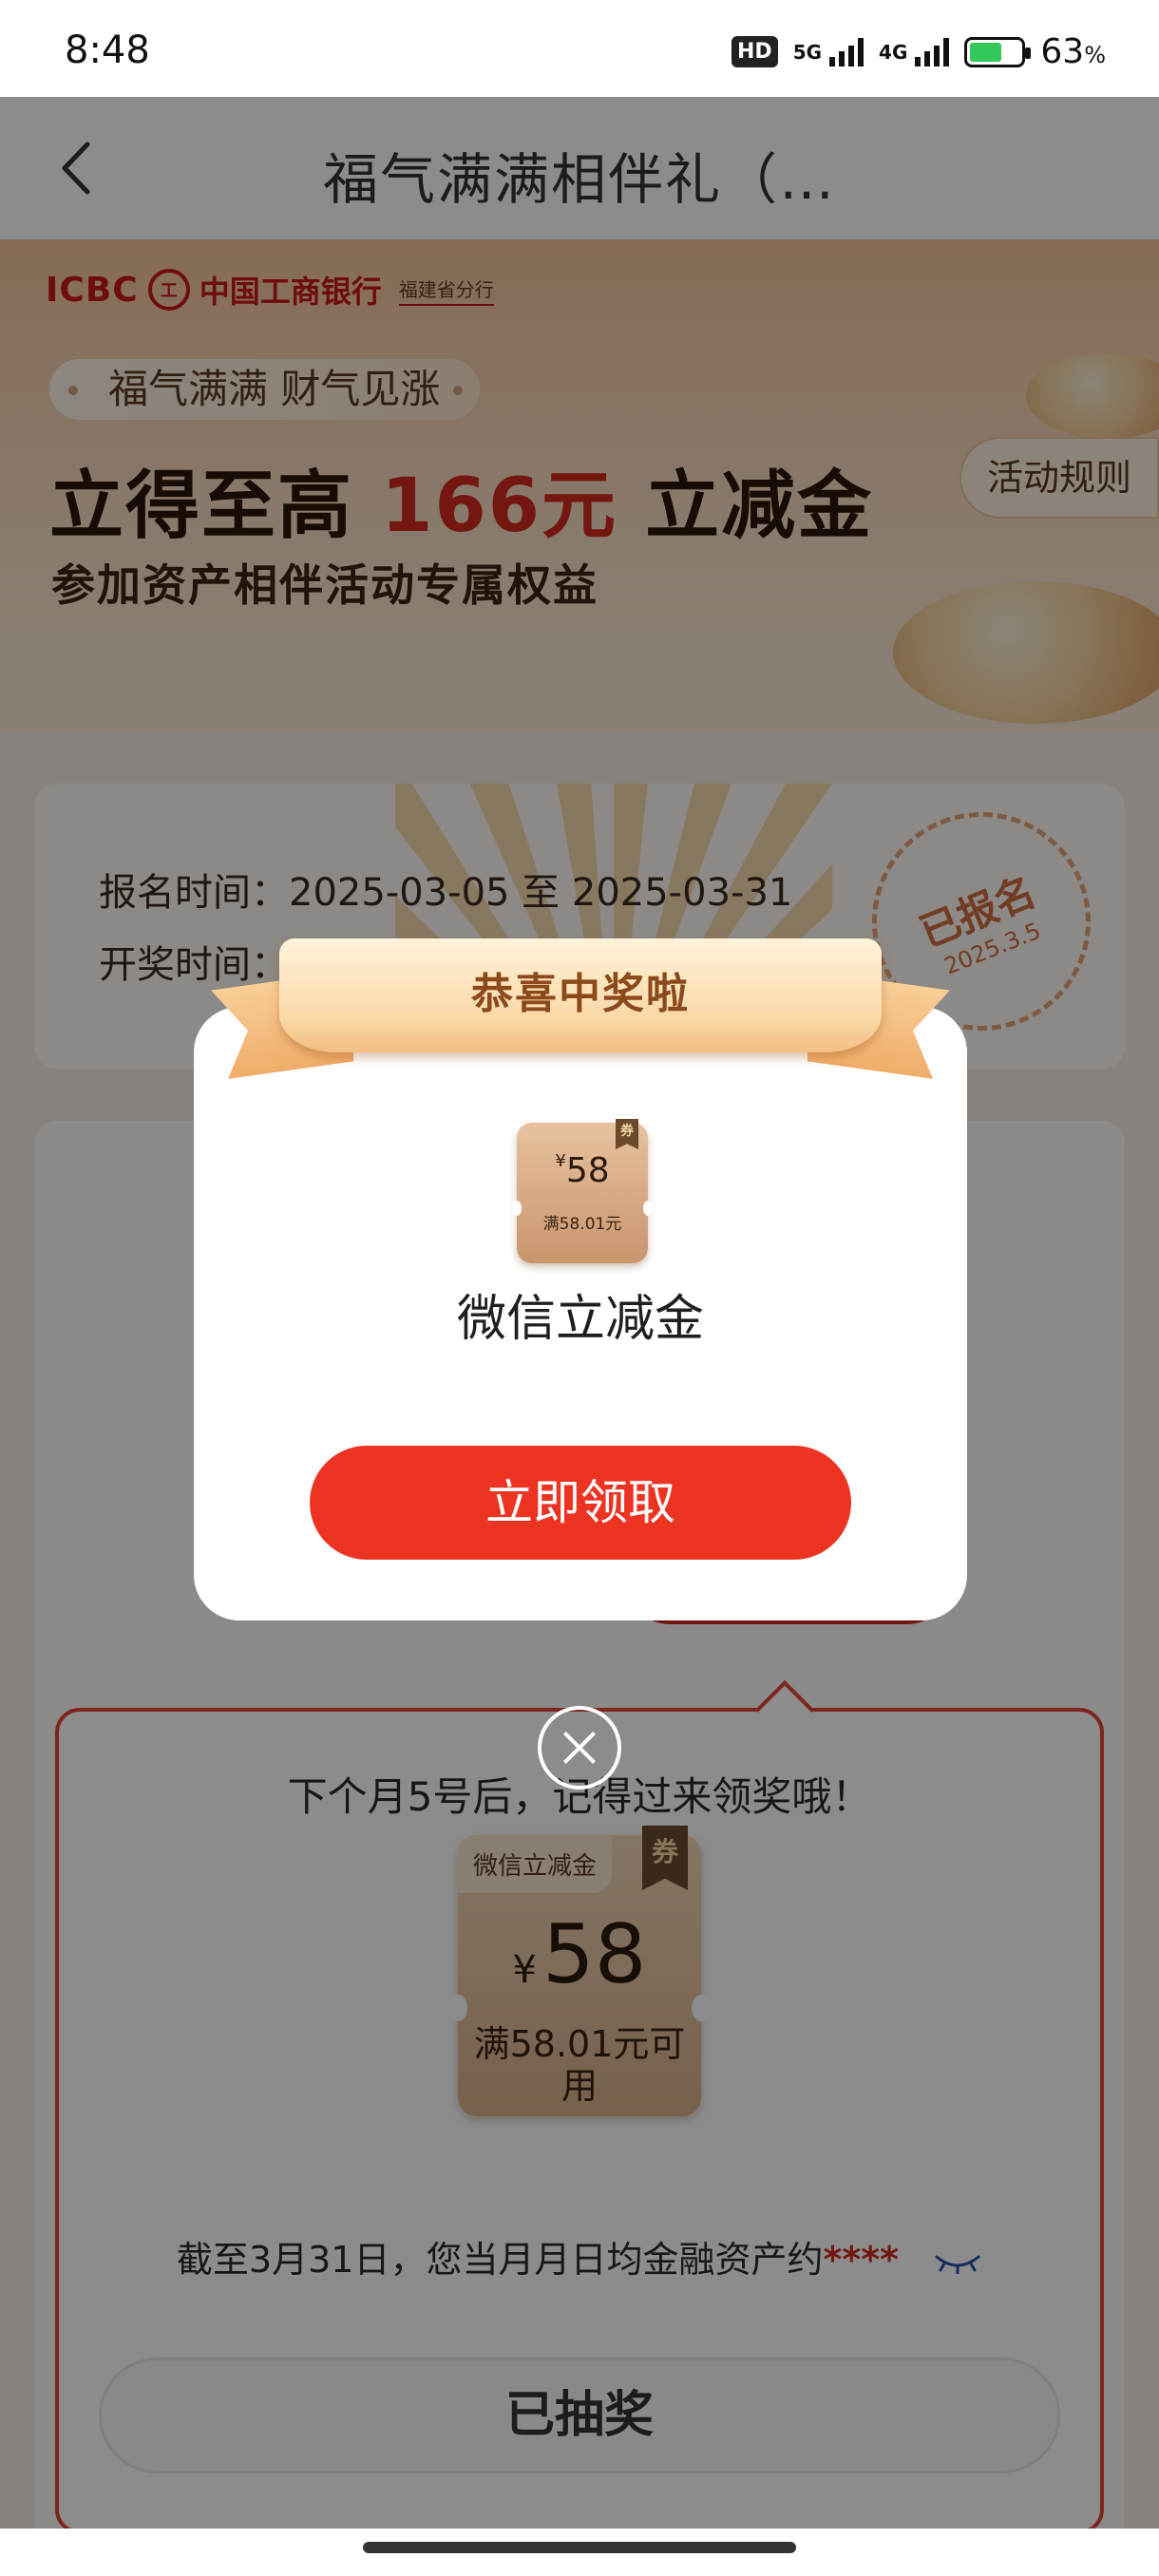  I want to click on congrats-title: 恭喜中奖啦, so click(580, 994).